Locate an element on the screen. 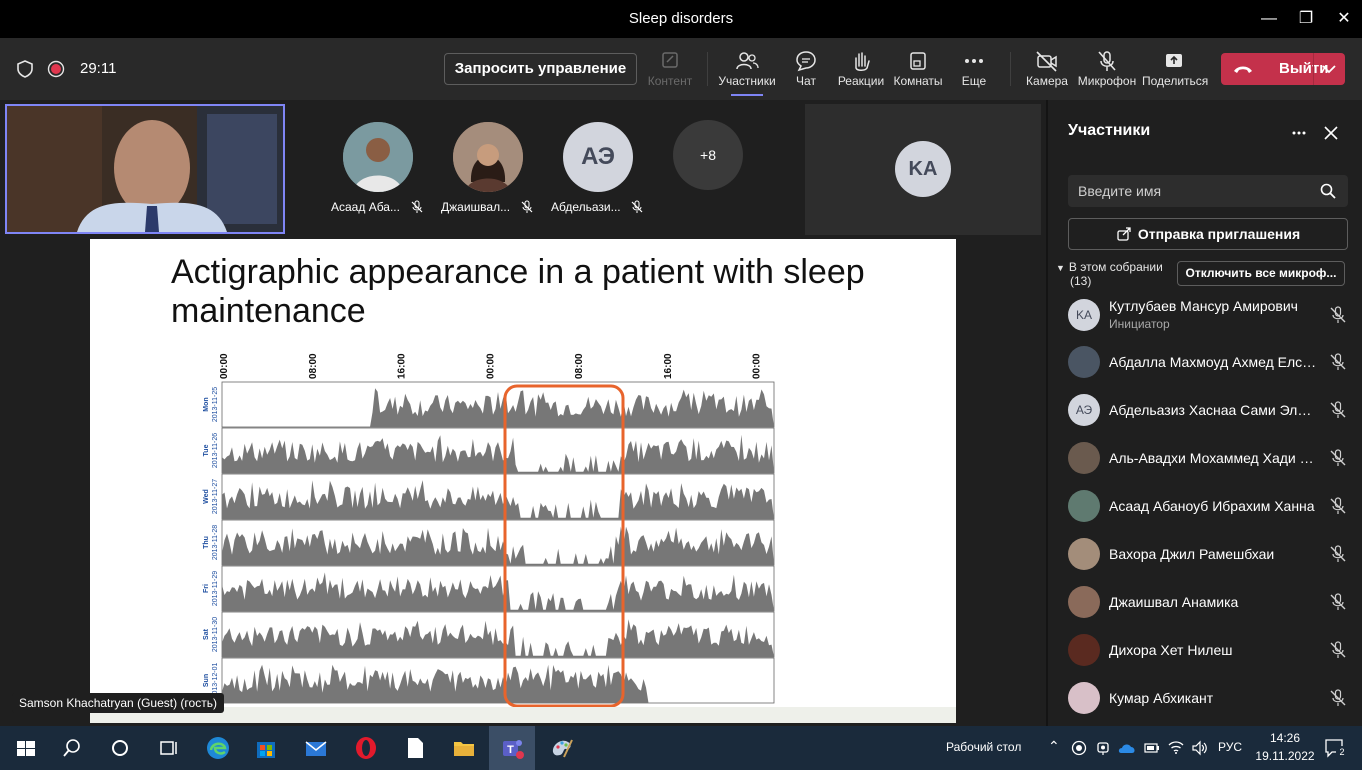 The image size is (1362, 770). rooms-button: Комнаты is located at coordinates (918, 68).